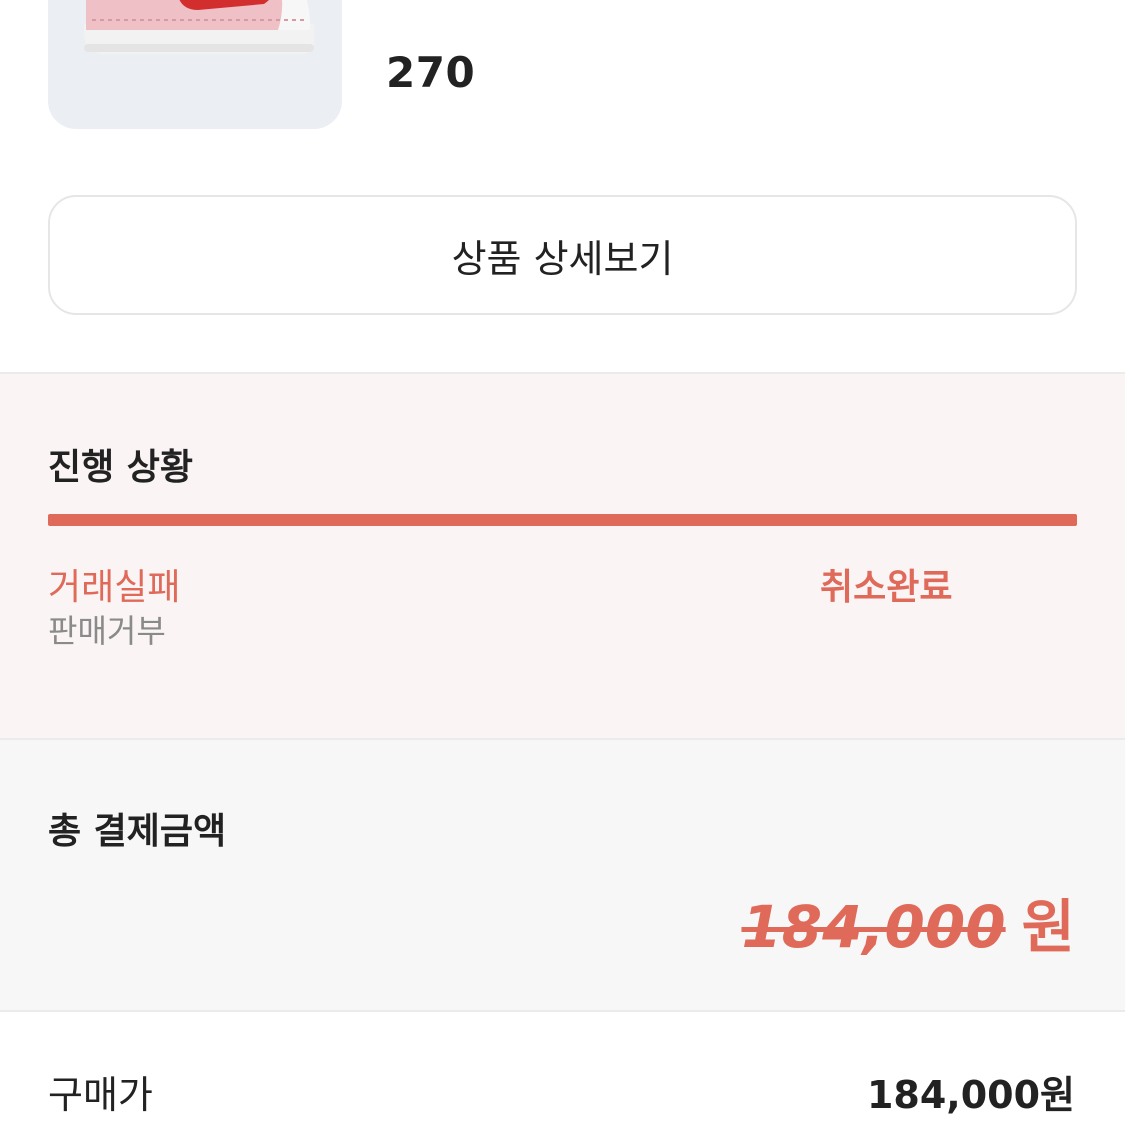 The height and width of the screenshot is (1125, 1125). Describe the element at coordinates (886, 587) in the screenshot. I see `step-final-label: 취소완료` at that location.